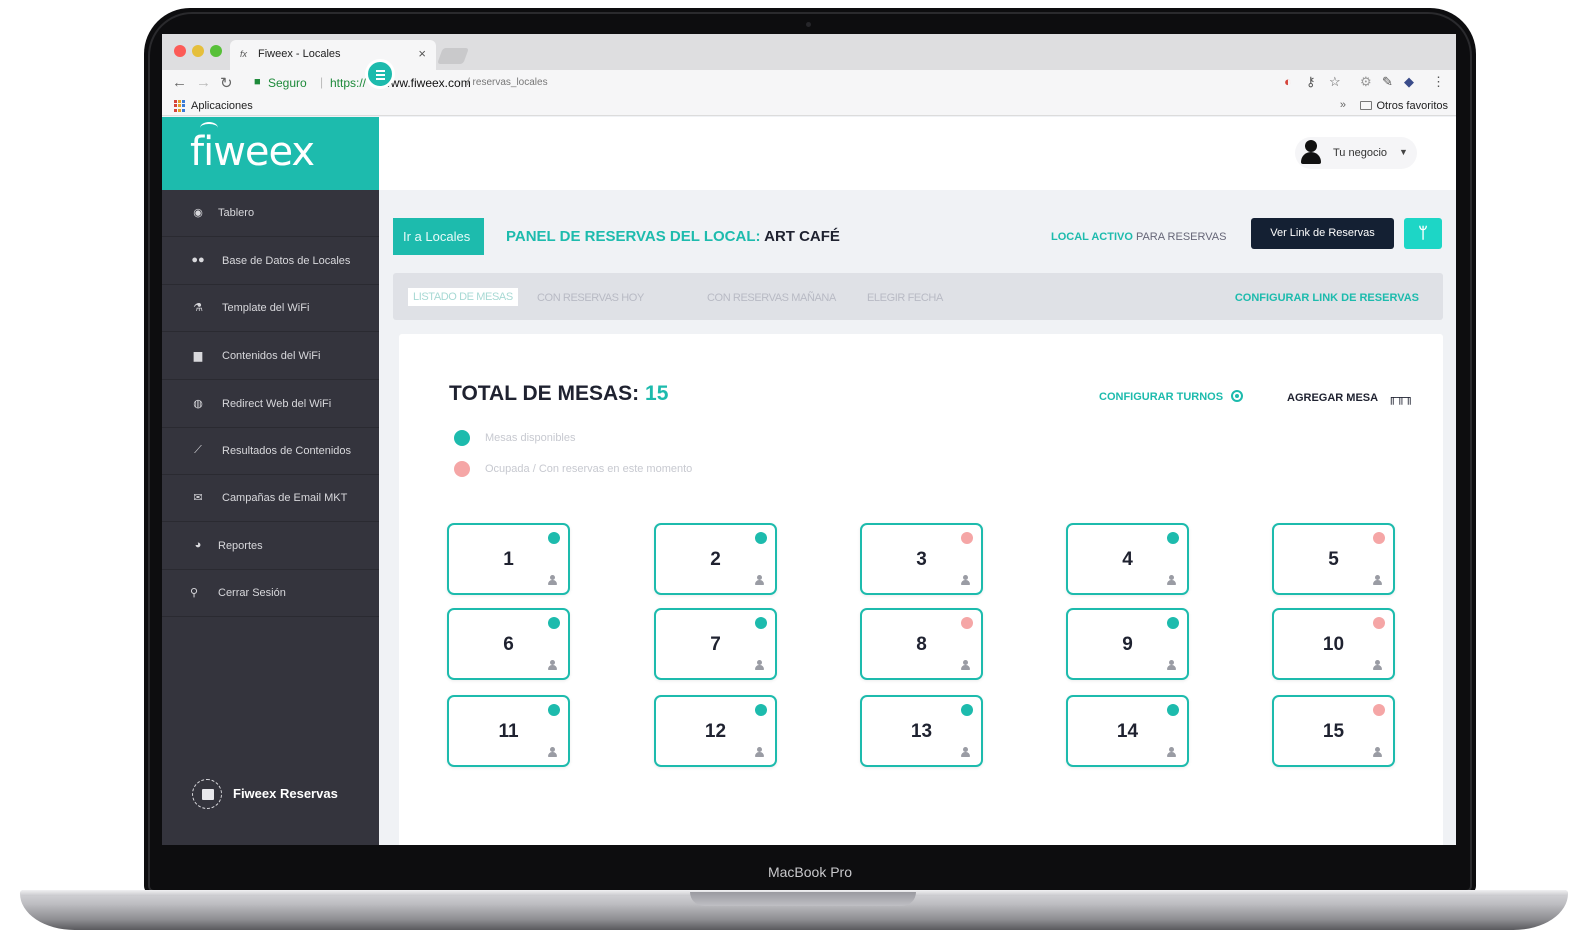 Image resolution: width=1575 pixels, height=936 pixels. Describe the element at coordinates (270, 593) in the screenshot. I see `sidebar-item-cerrar-sesion: ⚲ Cerrar Sesión` at that location.